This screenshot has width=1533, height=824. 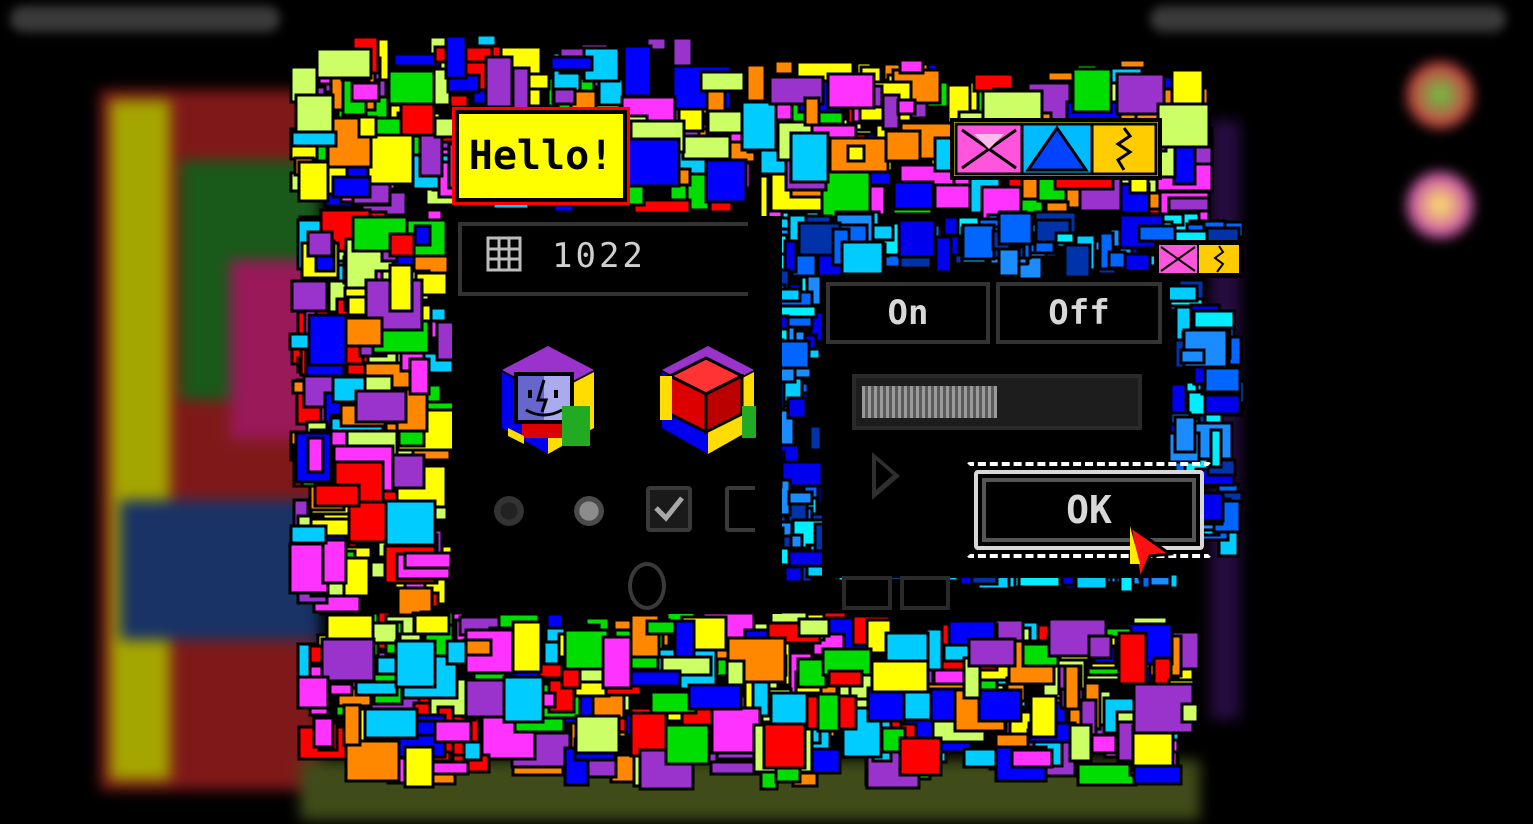 I want to click on segment-off-button: Off, so click(x=1079, y=313).